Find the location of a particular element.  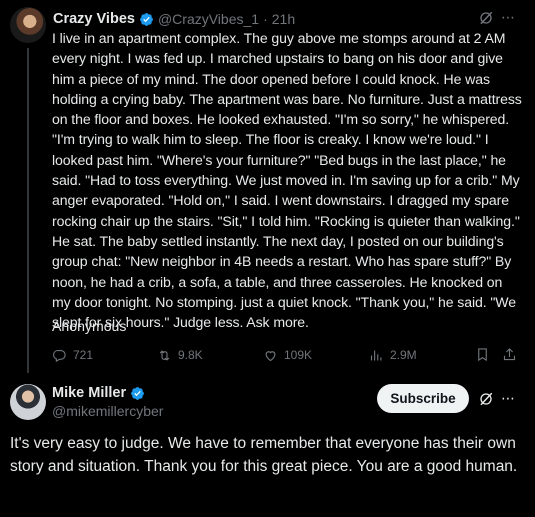

reply-header: Mike Miller is located at coordinates (100, 393).